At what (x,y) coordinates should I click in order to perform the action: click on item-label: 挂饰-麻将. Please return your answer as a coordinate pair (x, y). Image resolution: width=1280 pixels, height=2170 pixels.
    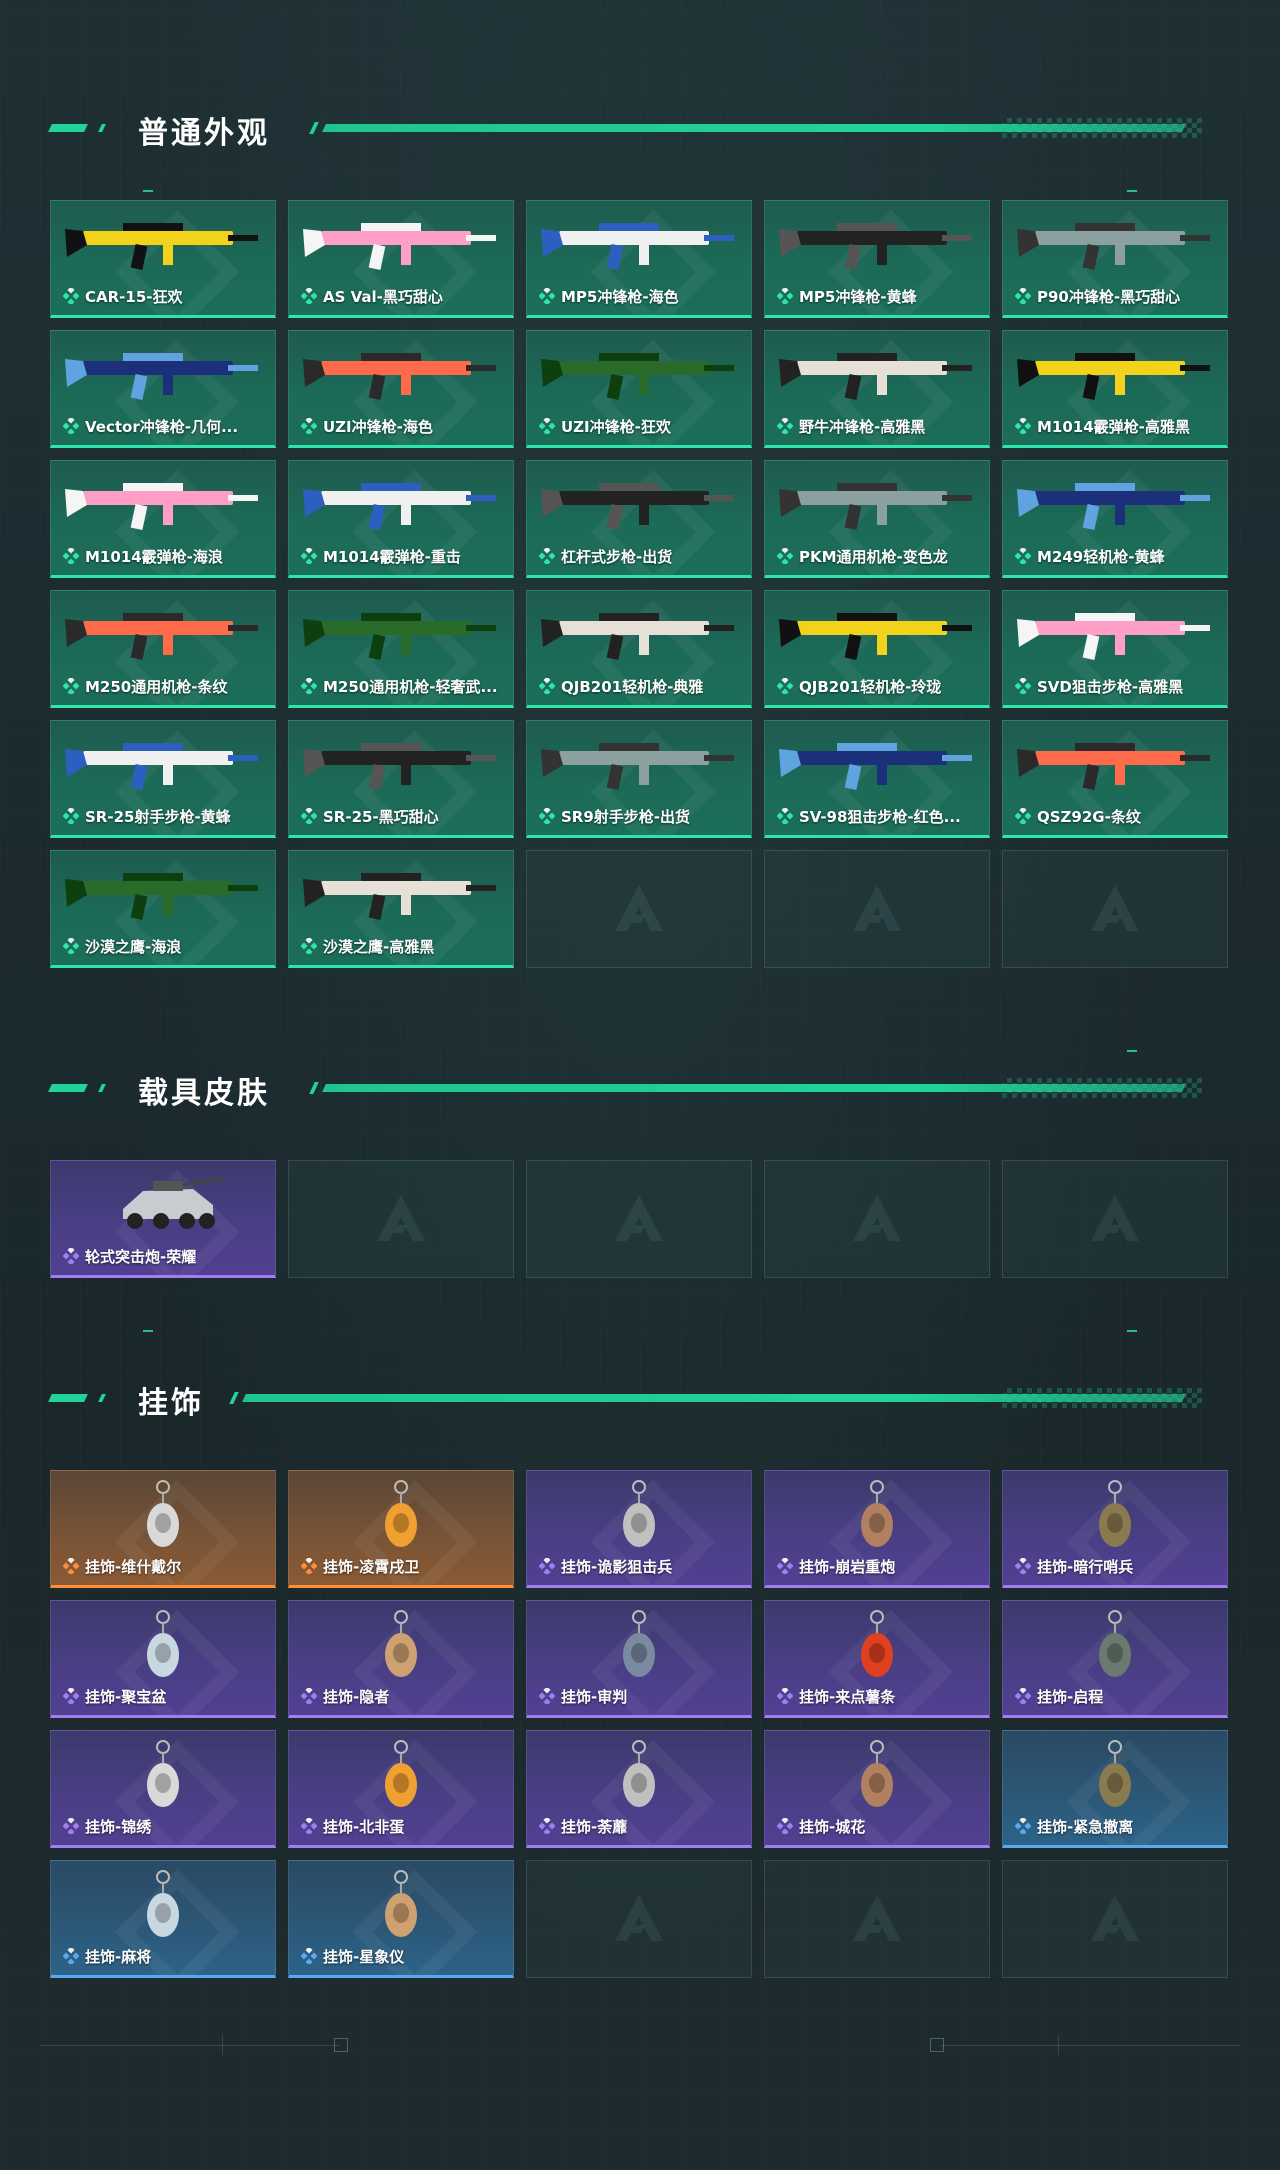
    Looking at the image, I should click on (118, 1957).